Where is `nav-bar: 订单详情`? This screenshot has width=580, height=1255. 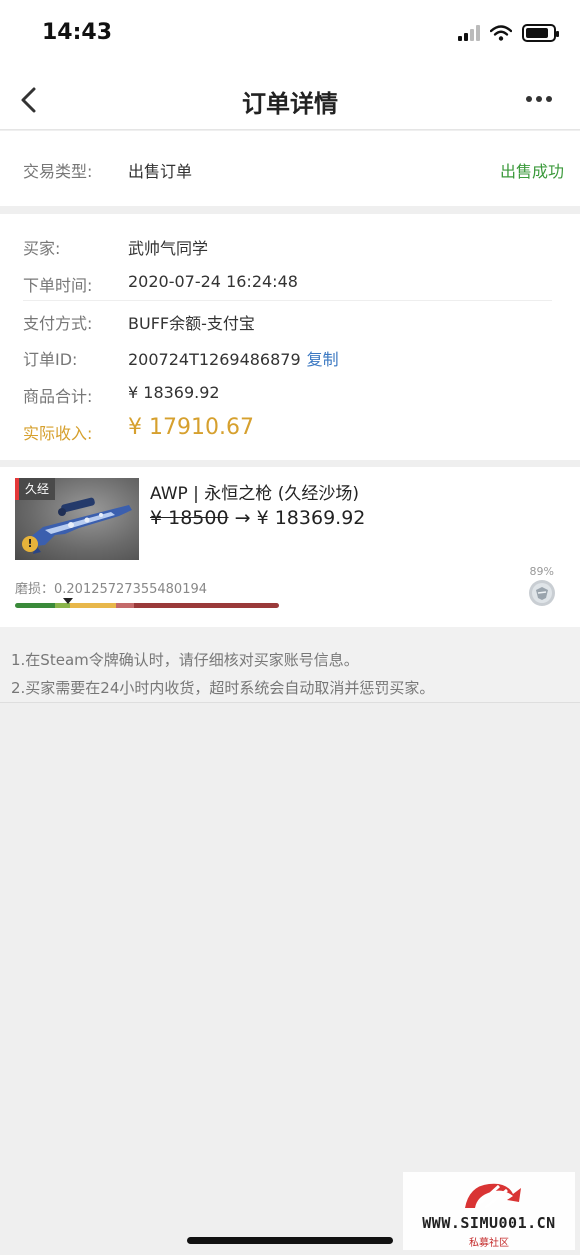 nav-bar: 订单详情 is located at coordinates (290, 100).